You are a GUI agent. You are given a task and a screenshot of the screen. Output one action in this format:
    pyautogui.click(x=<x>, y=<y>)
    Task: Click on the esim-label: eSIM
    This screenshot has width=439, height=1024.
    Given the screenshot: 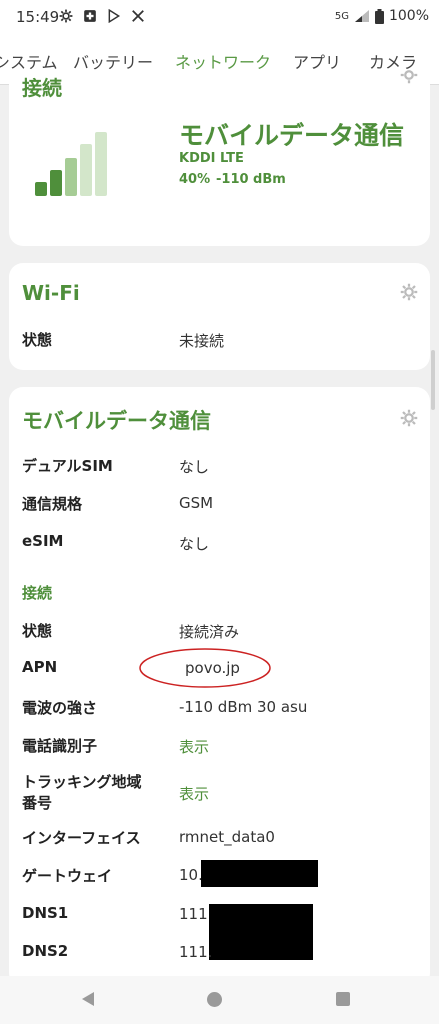 What is the action you would take?
    pyautogui.click(x=43, y=541)
    